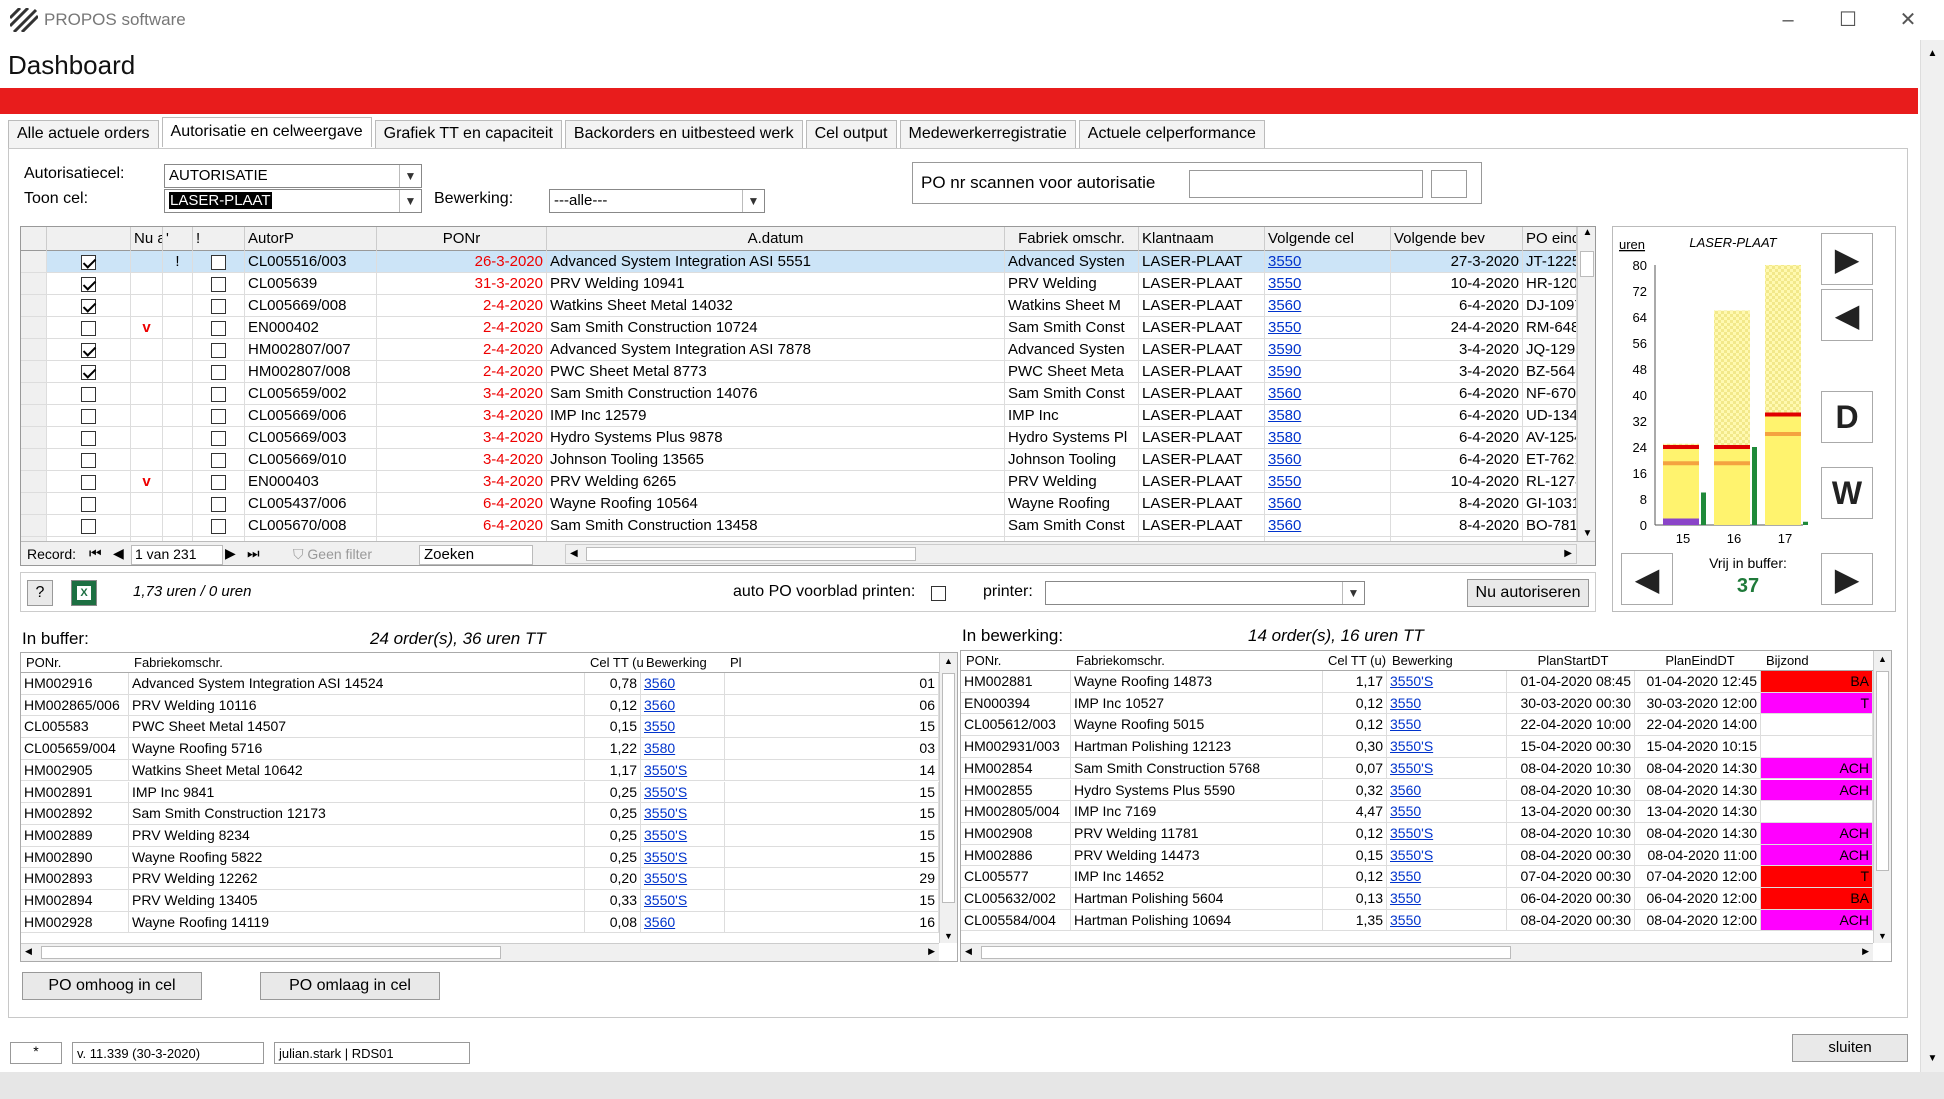  What do you see at coordinates (1328, 372) in the screenshot?
I see `cell-bew: 3590` at bounding box center [1328, 372].